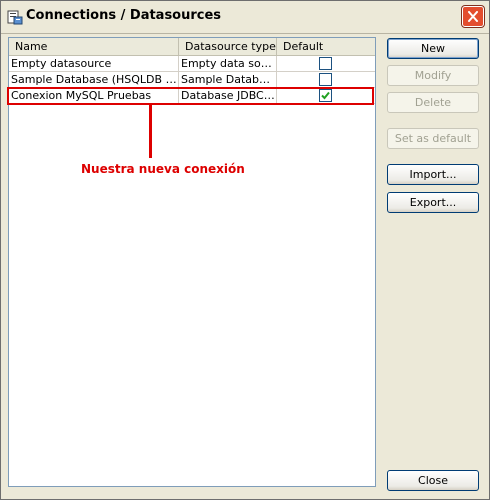 The height and width of the screenshot is (500, 490). Describe the element at coordinates (433, 102) in the screenshot. I see `delete-button: Delete` at that location.